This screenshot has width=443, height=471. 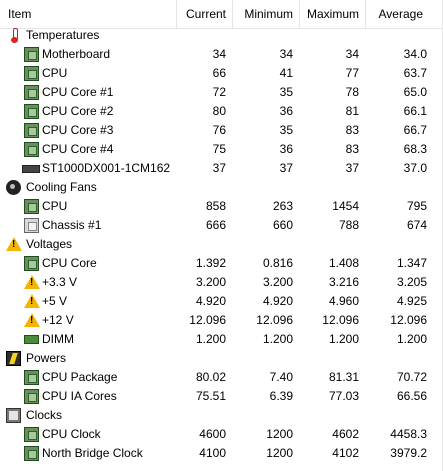 I want to click on group-label: Powers, so click(x=46, y=358).